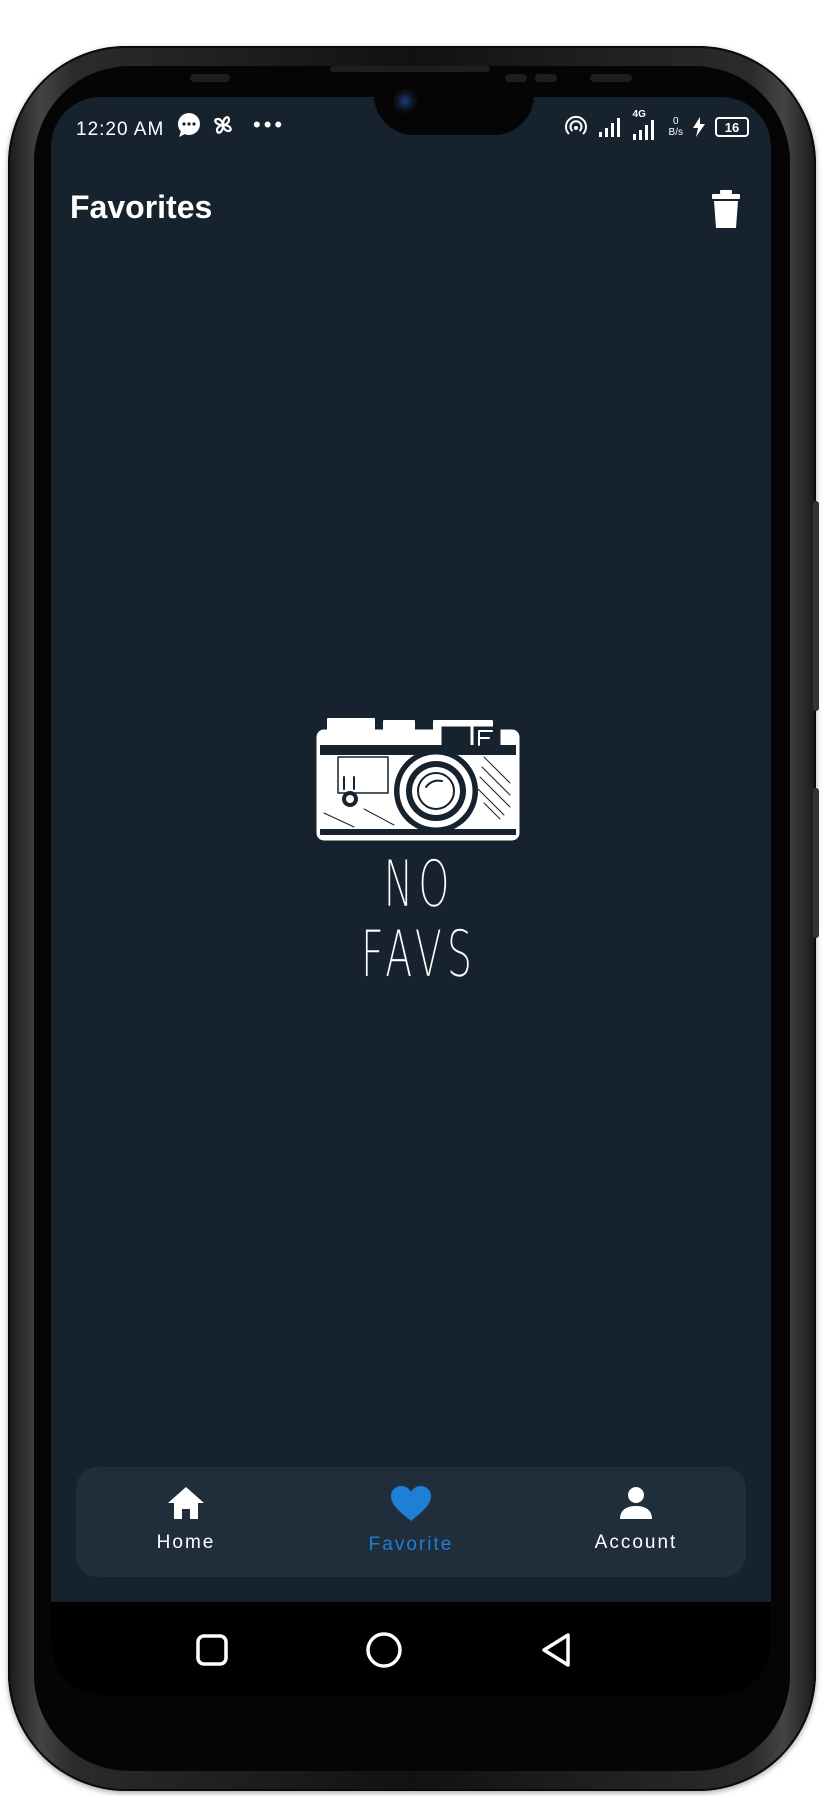  What do you see at coordinates (411, 1503) in the screenshot?
I see `heart-icon` at bounding box center [411, 1503].